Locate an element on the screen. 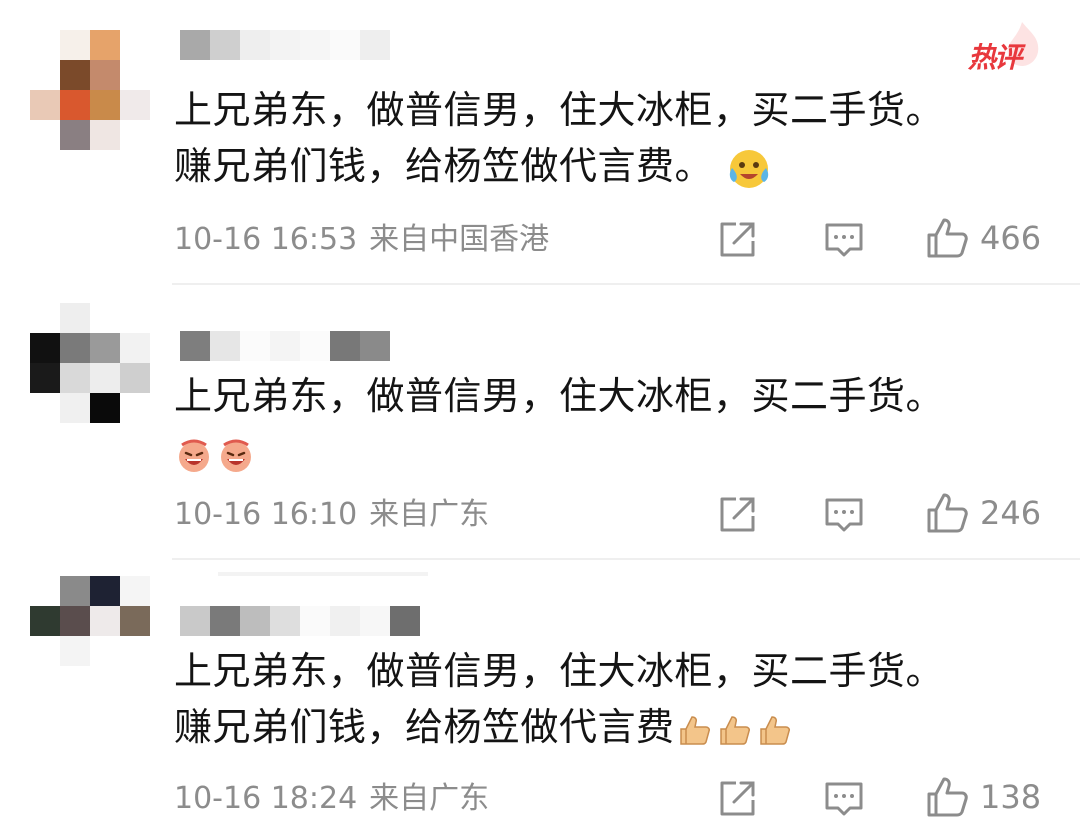 This screenshot has width=1080, height=839. thumbs-up-emoji is located at coordinates (734, 730).